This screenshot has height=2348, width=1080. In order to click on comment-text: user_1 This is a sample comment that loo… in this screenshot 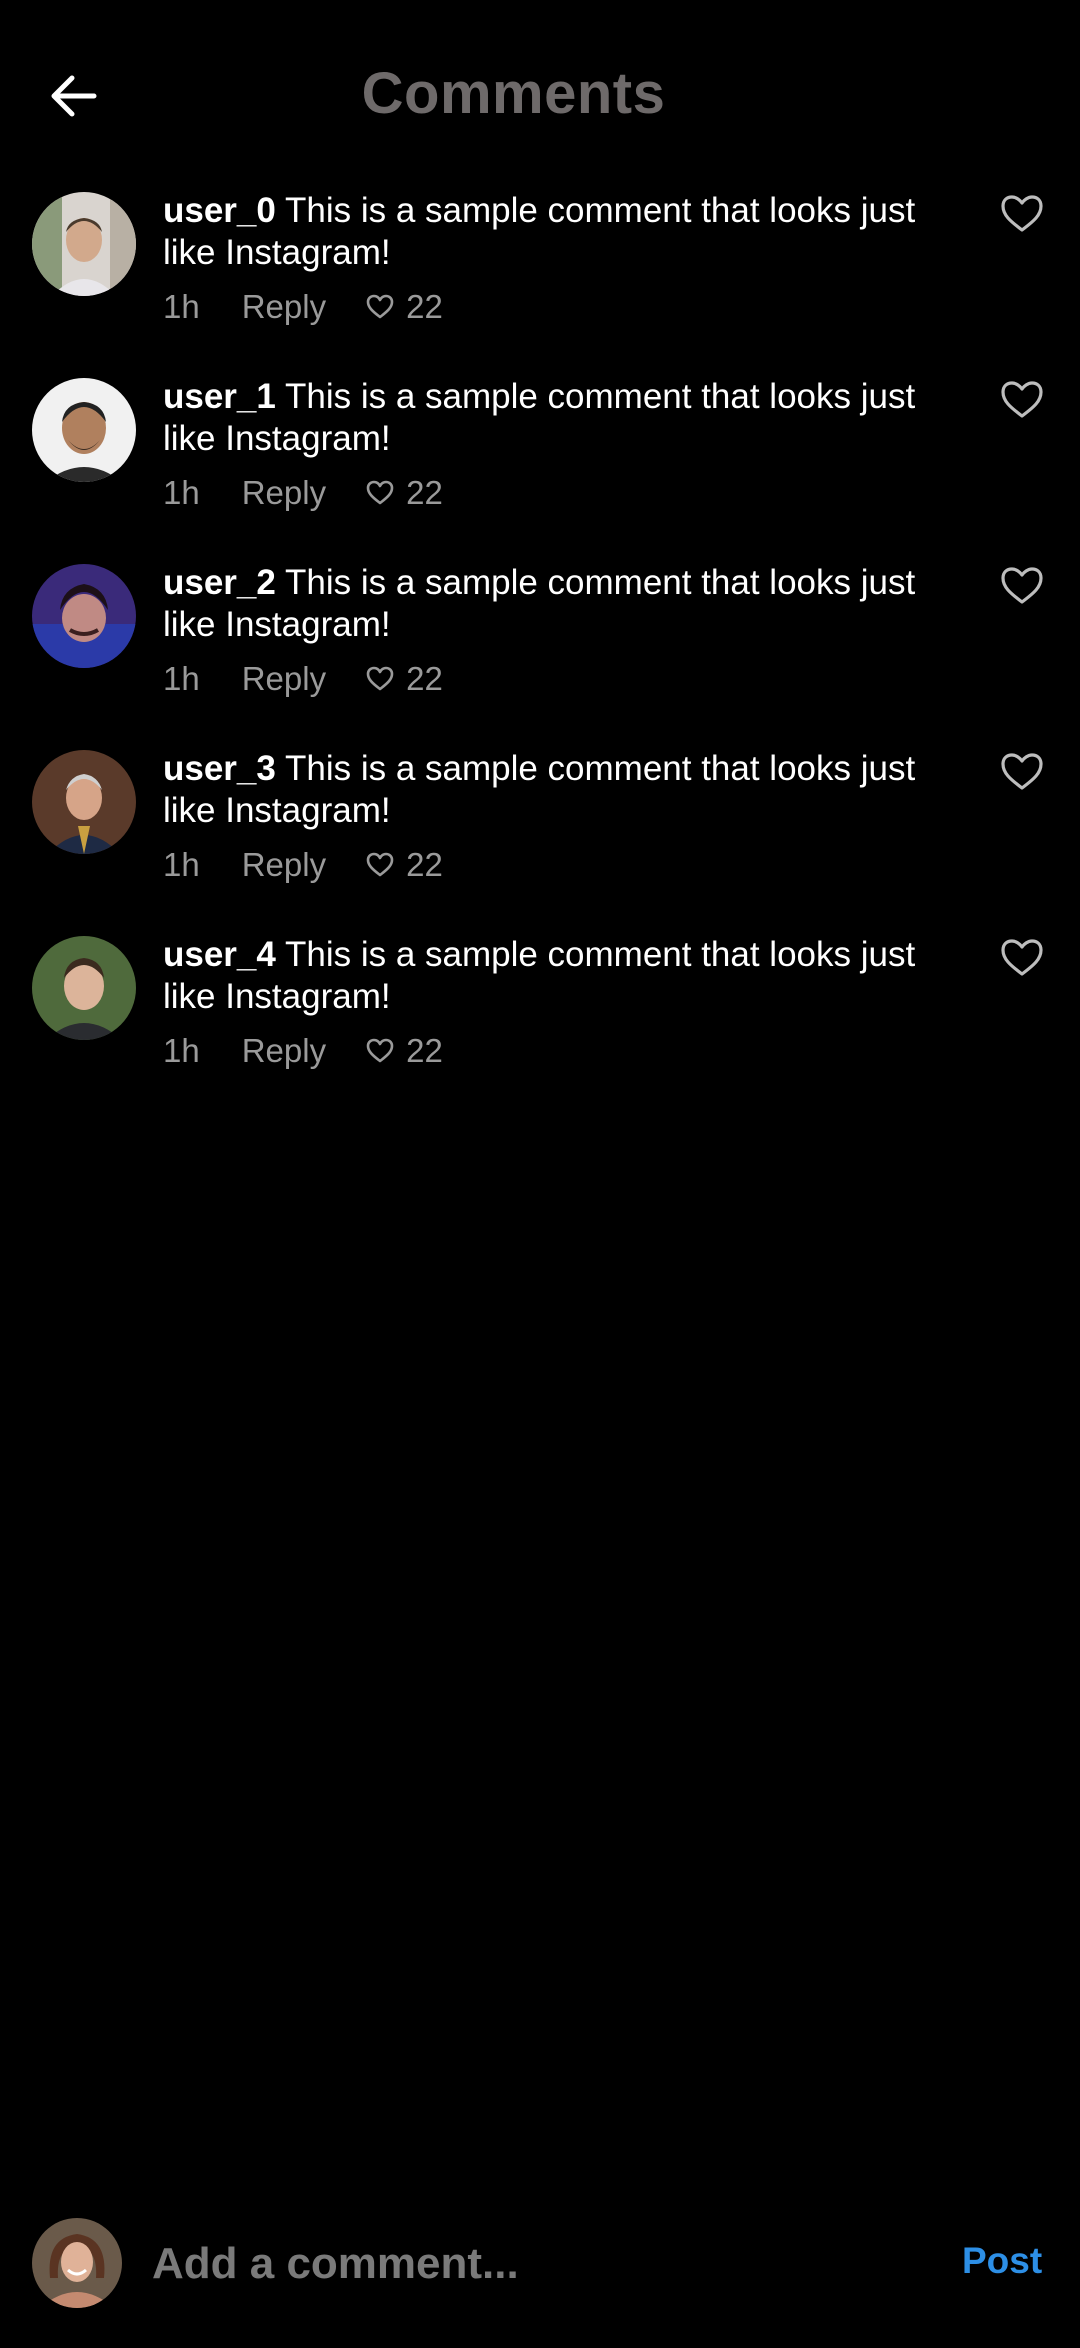, I will do `click(563, 418)`.